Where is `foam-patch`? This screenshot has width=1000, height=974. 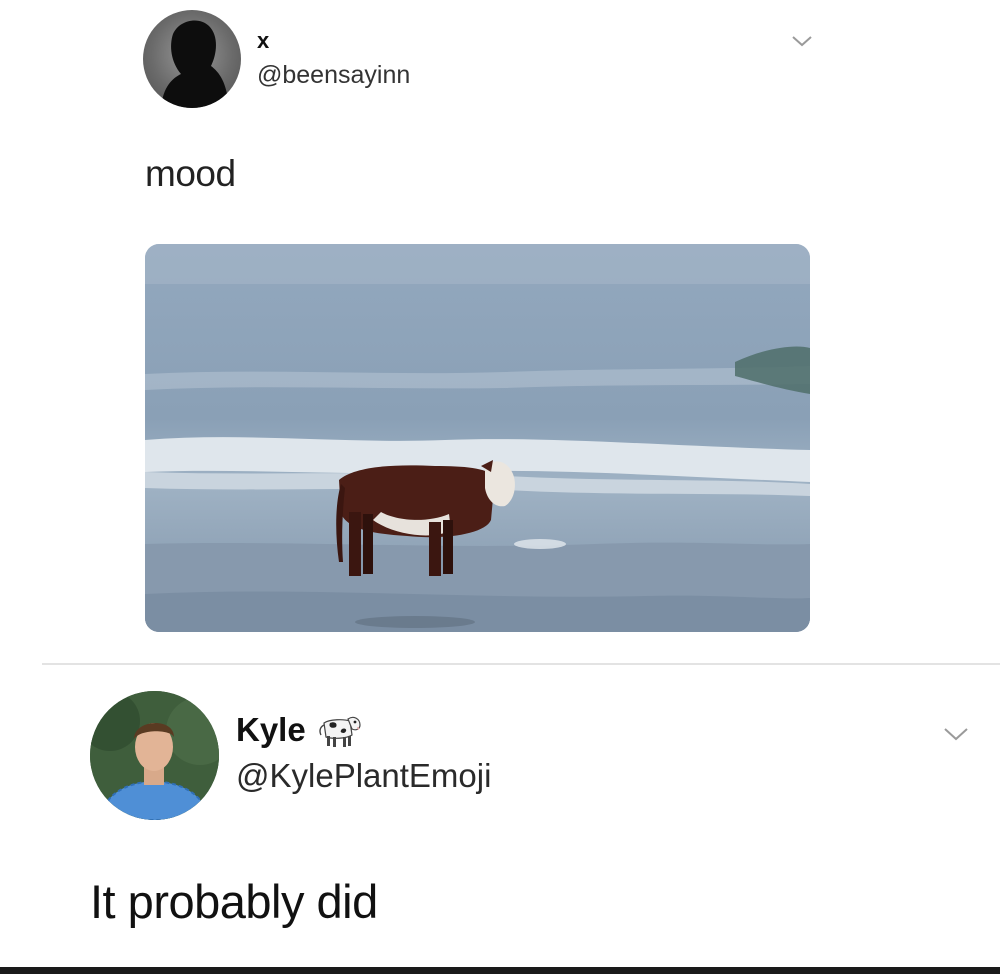 foam-patch is located at coordinates (540, 544).